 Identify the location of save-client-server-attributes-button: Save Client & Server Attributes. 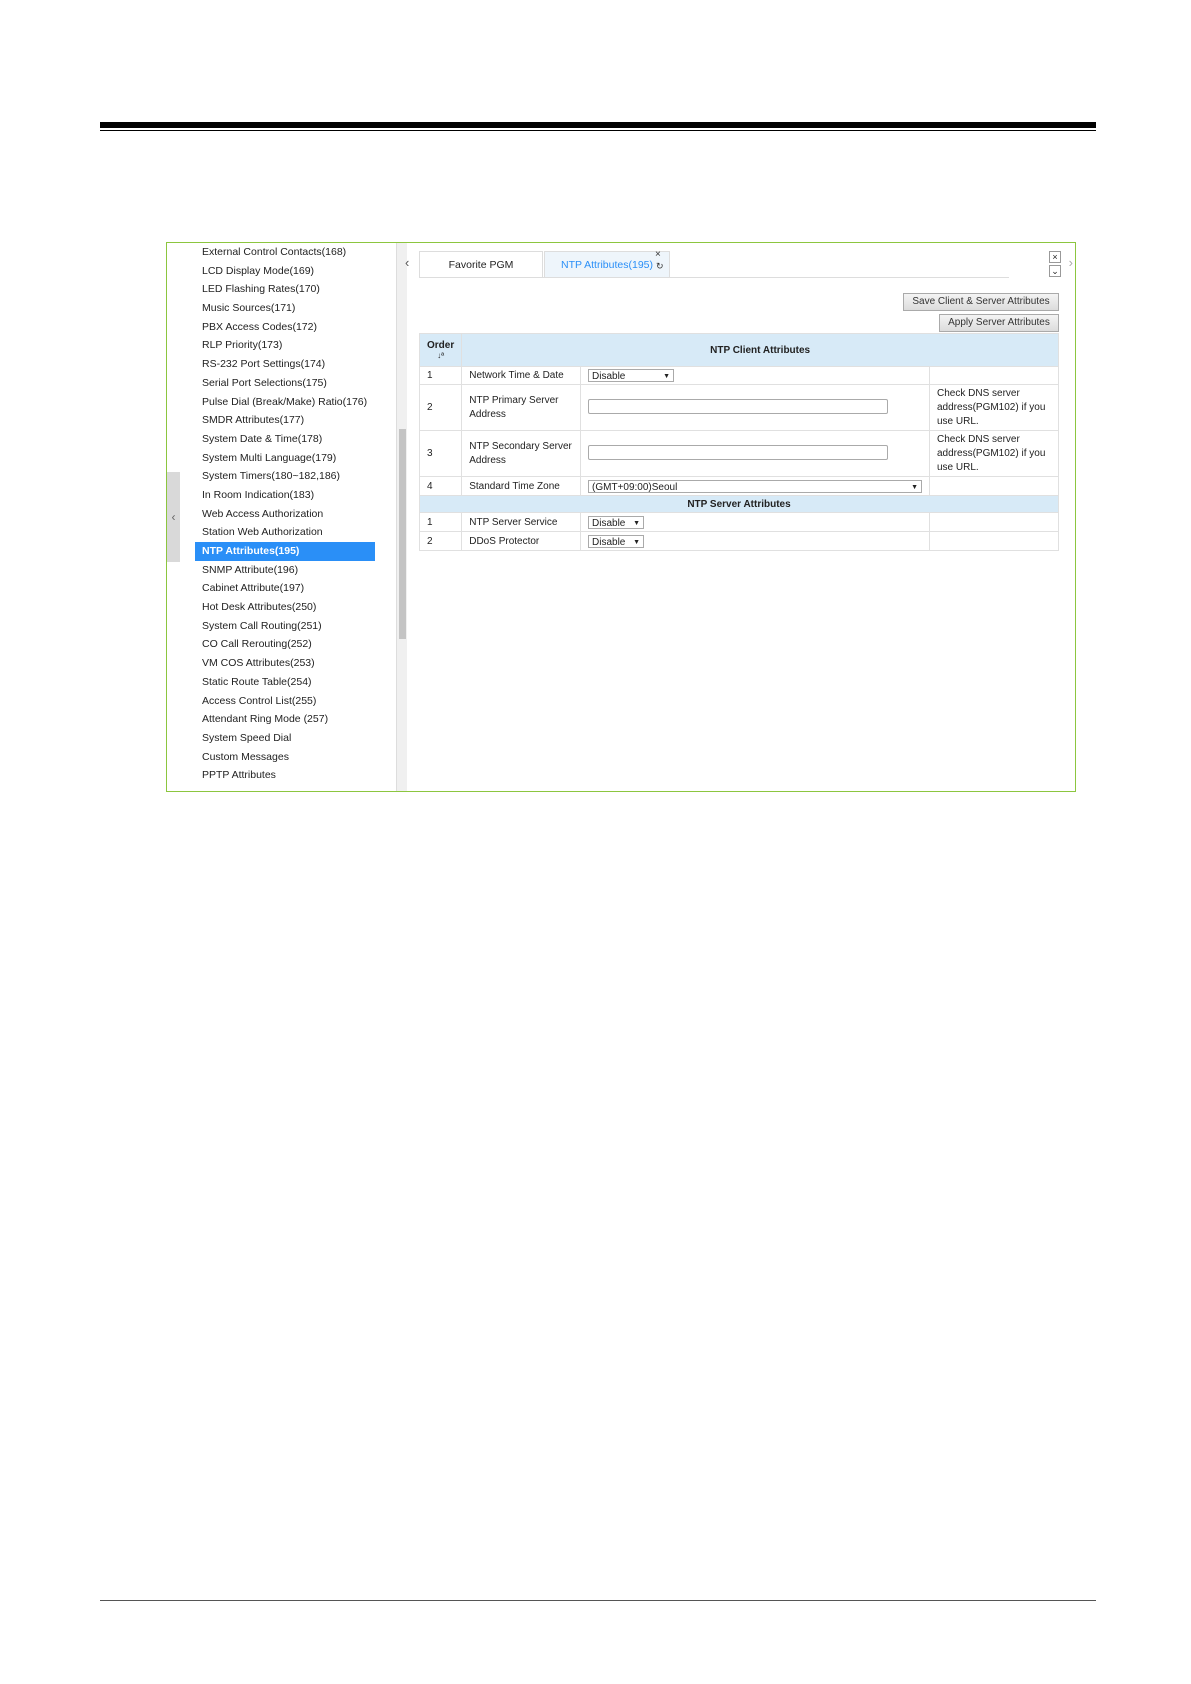
(981, 302).